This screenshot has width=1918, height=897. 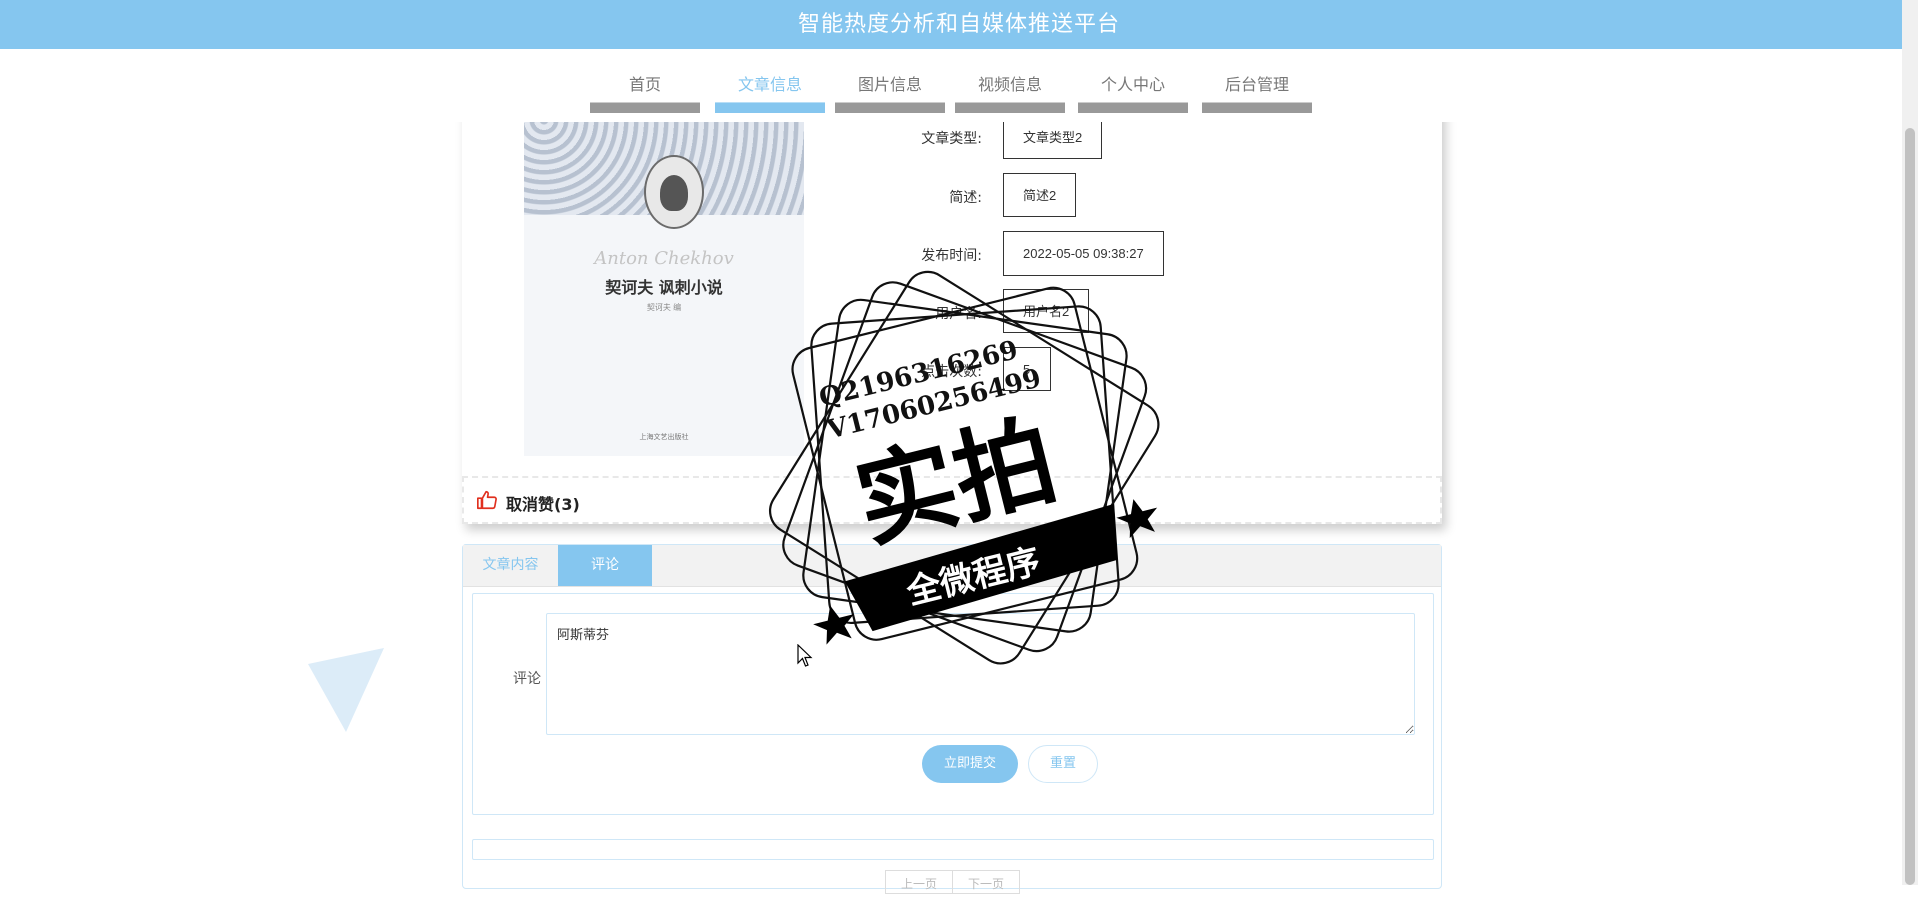 What do you see at coordinates (965, 198) in the screenshot?
I see `summary-label: 简述:` at bounding box center [965, 198].